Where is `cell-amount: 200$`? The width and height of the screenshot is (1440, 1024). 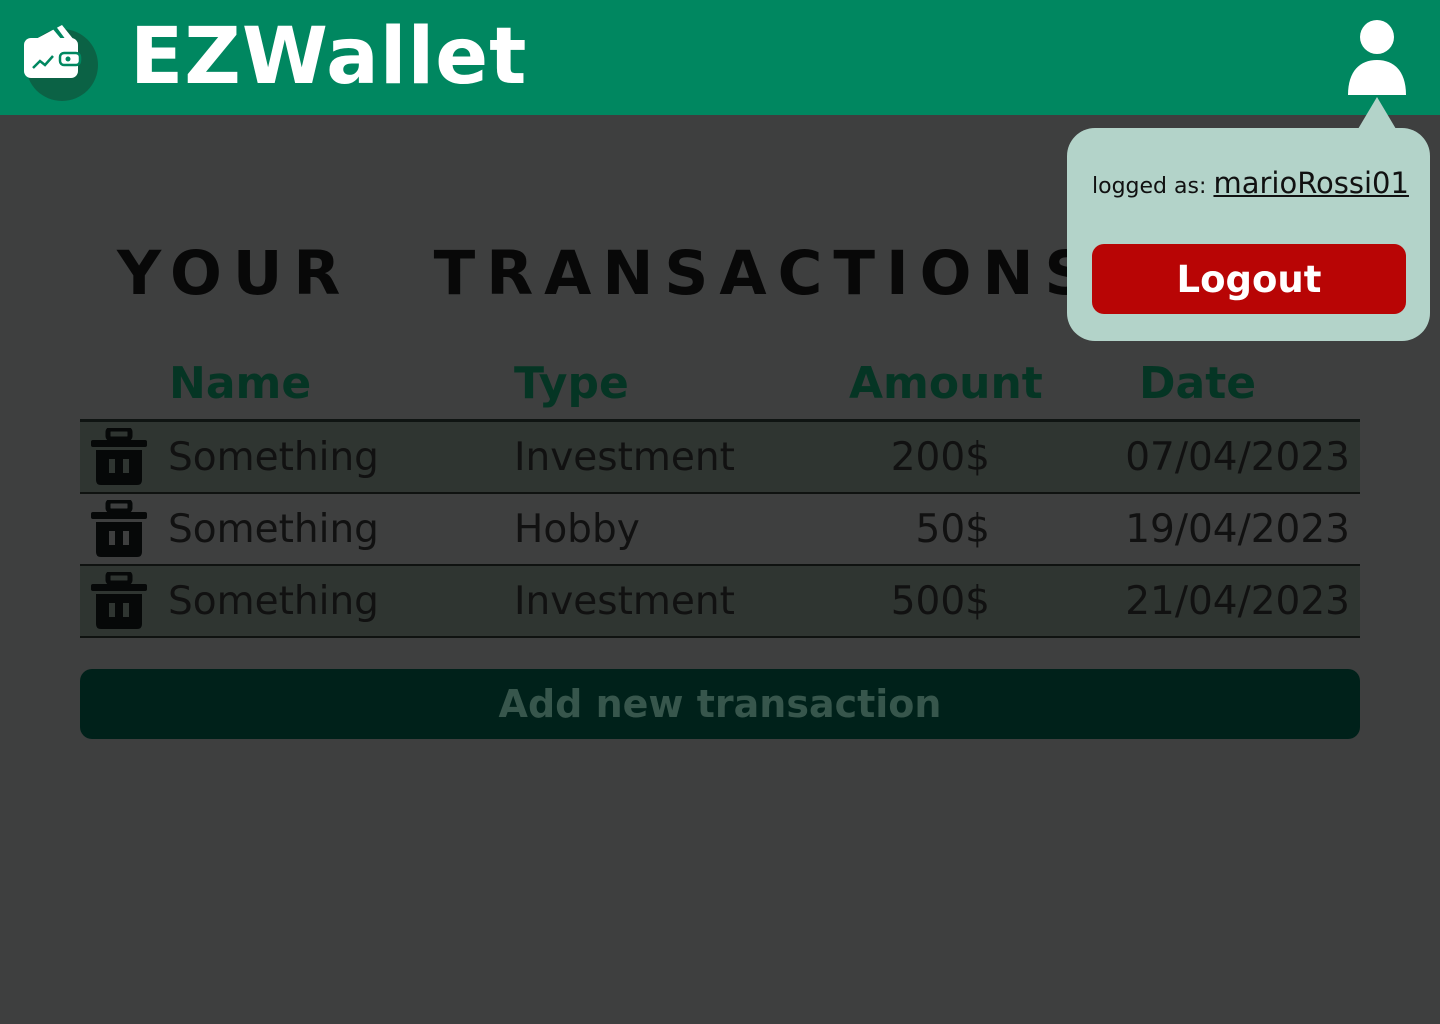
cell-amount: 200$ is located at coordinates (940, 457).